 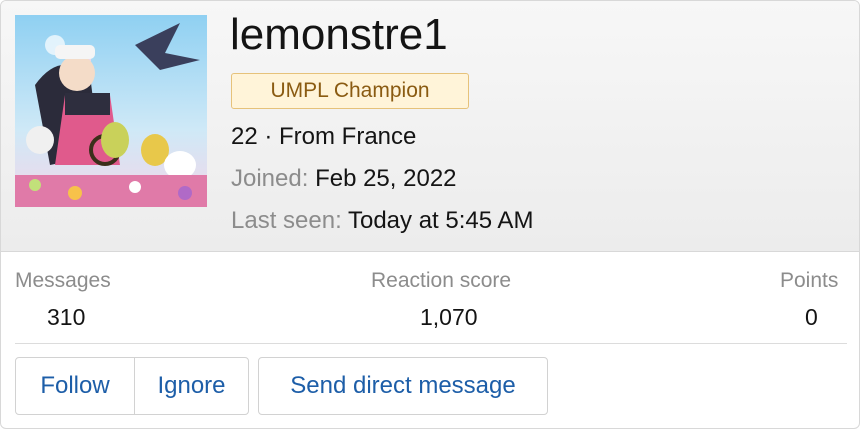 I want to click on avatar, so click(x=111, y=111).